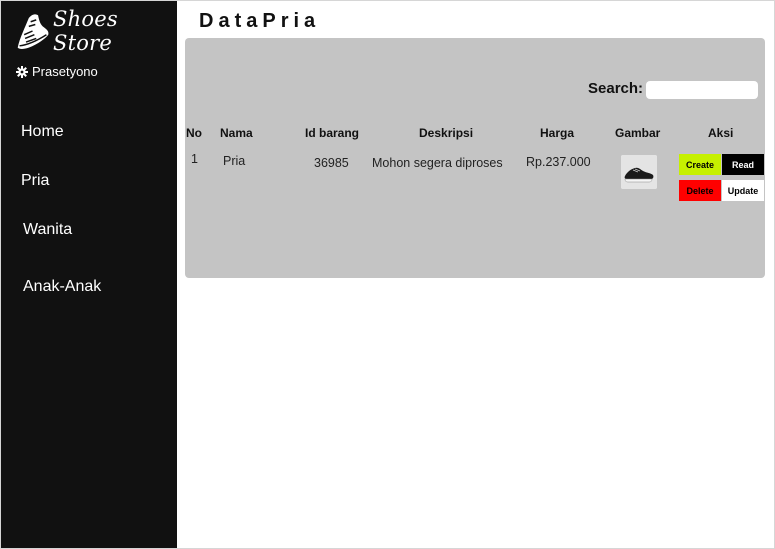  What do you see at coordinates (332, 133) in the screenshot?
I see `header-id-barang: Id barang` at bounding box center [332, 133].